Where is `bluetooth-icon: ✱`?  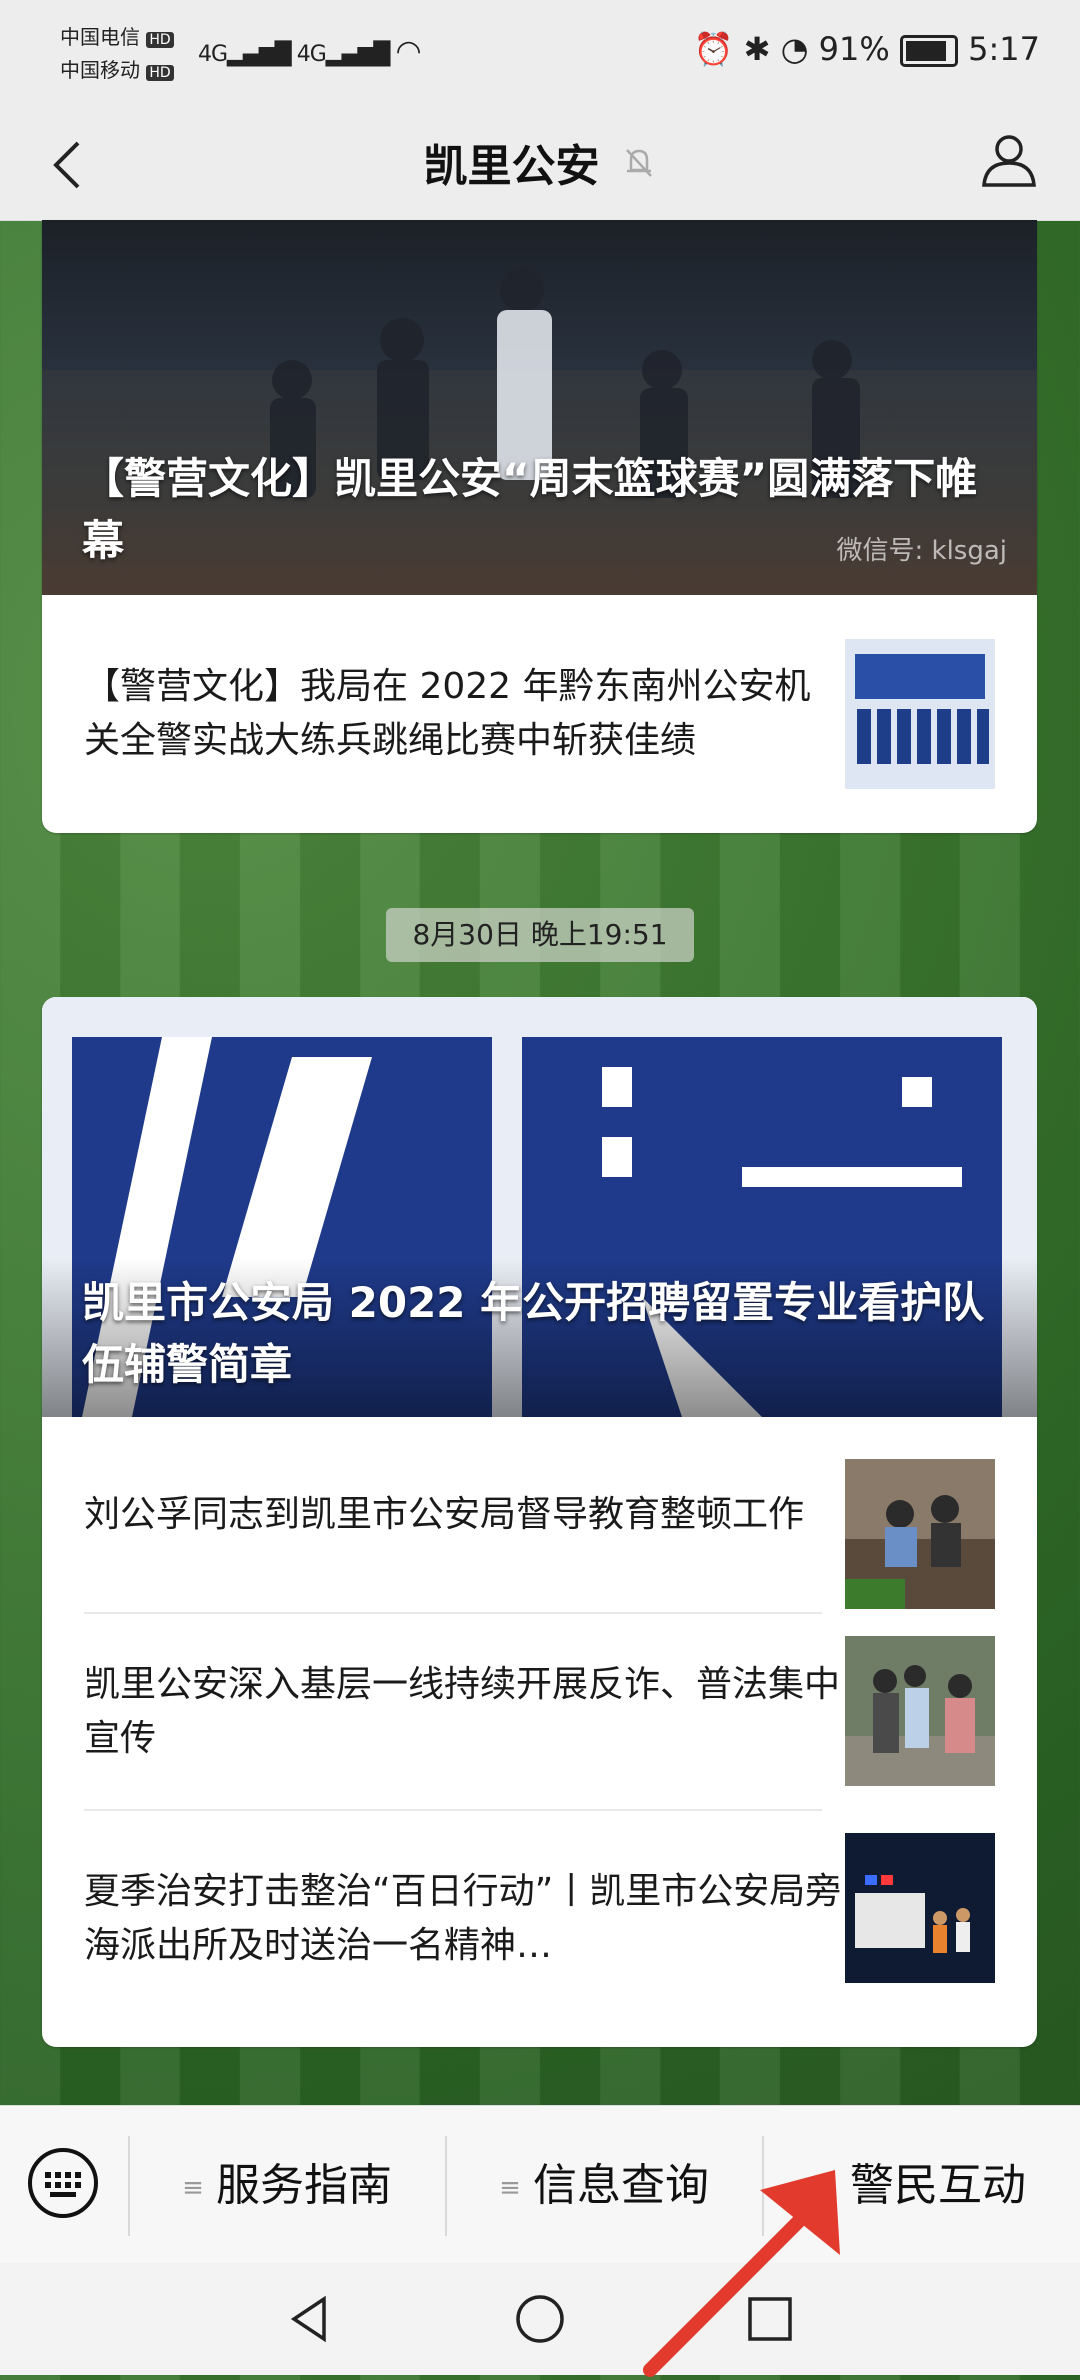
bluetooth-icon: ✱ is located at coordinates (757, 49).